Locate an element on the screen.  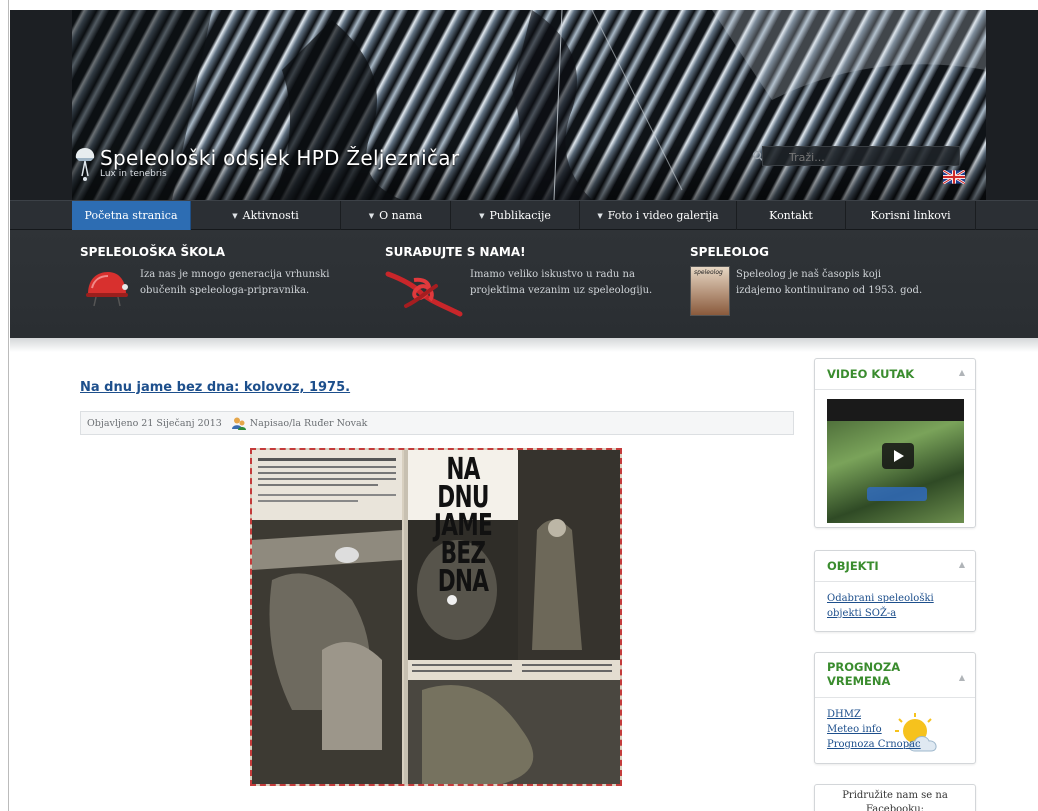
site-tagline: Lux in tenebris is located at coordinates (133, 174).